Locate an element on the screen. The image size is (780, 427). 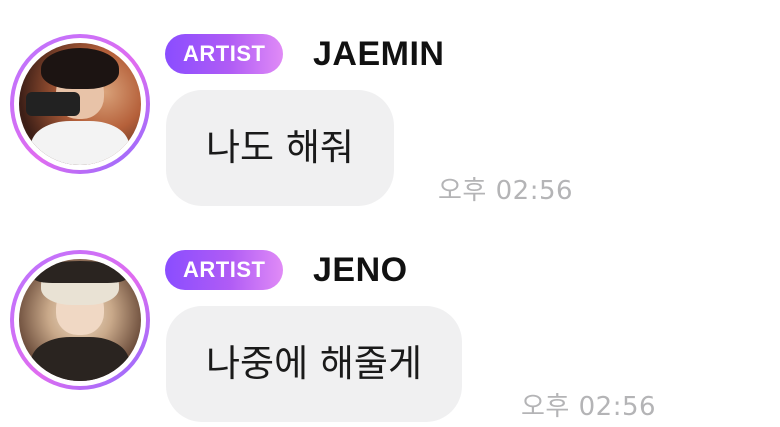
photo-jacket is located at coordinates (80, 359).